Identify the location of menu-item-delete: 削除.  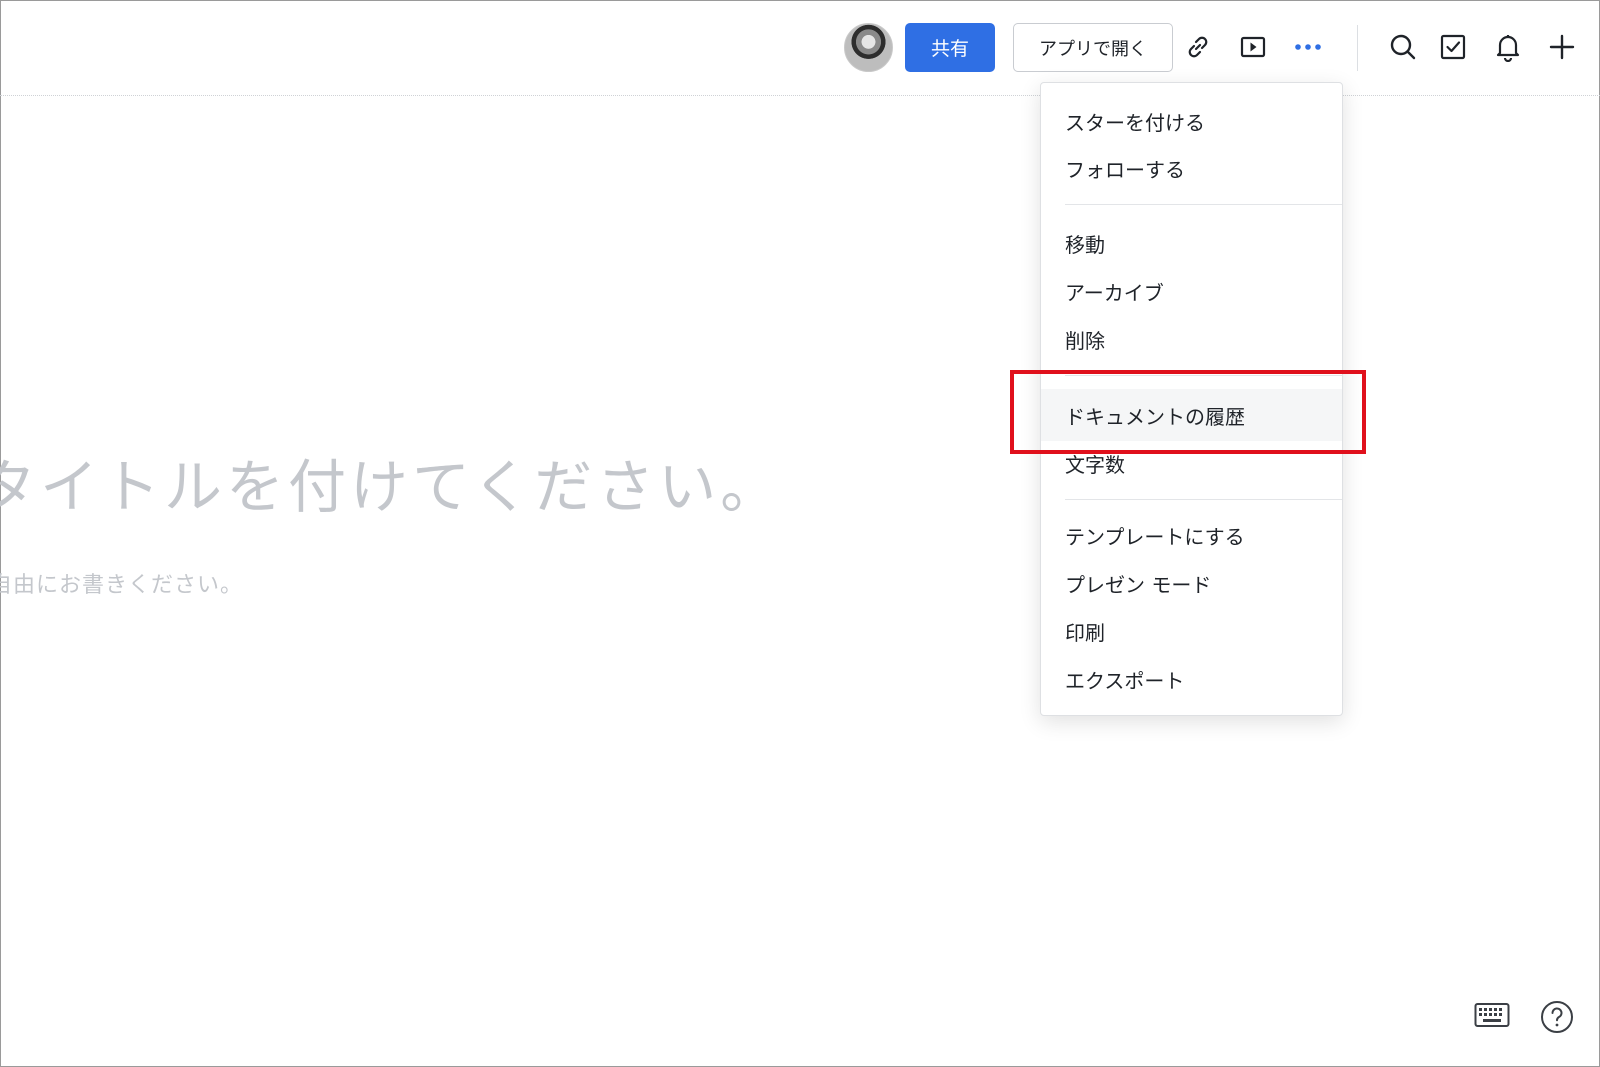
(1191, 339).